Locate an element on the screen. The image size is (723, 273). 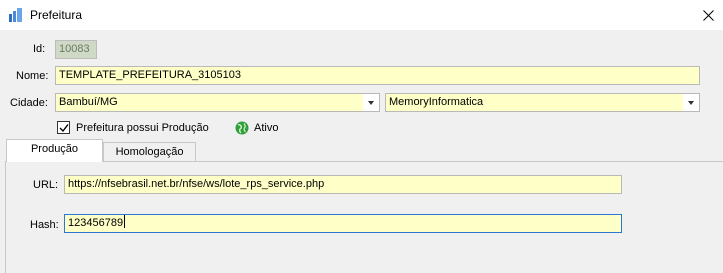
app-icon is located at coordinates (15, 15).